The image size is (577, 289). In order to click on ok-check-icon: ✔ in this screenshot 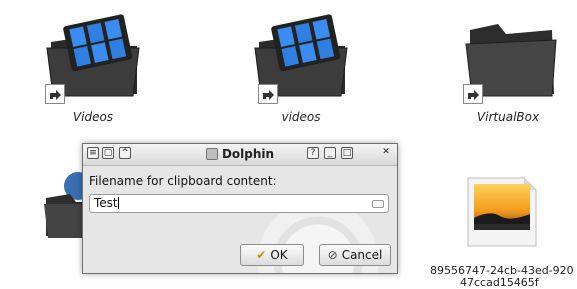, I will do `click(261, 255)`.